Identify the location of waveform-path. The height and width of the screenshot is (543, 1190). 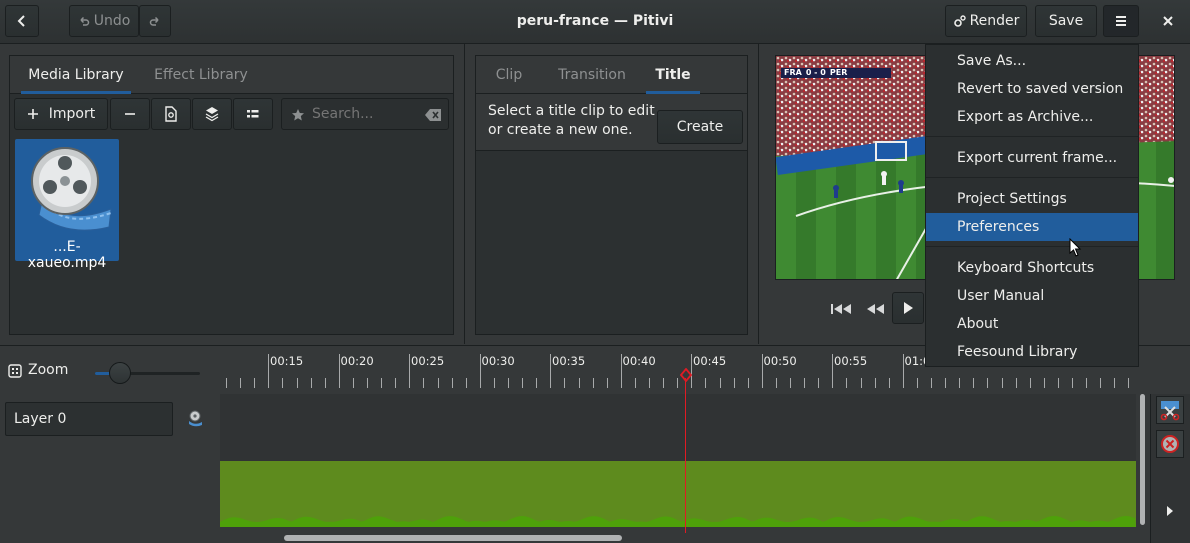
(678, 521).